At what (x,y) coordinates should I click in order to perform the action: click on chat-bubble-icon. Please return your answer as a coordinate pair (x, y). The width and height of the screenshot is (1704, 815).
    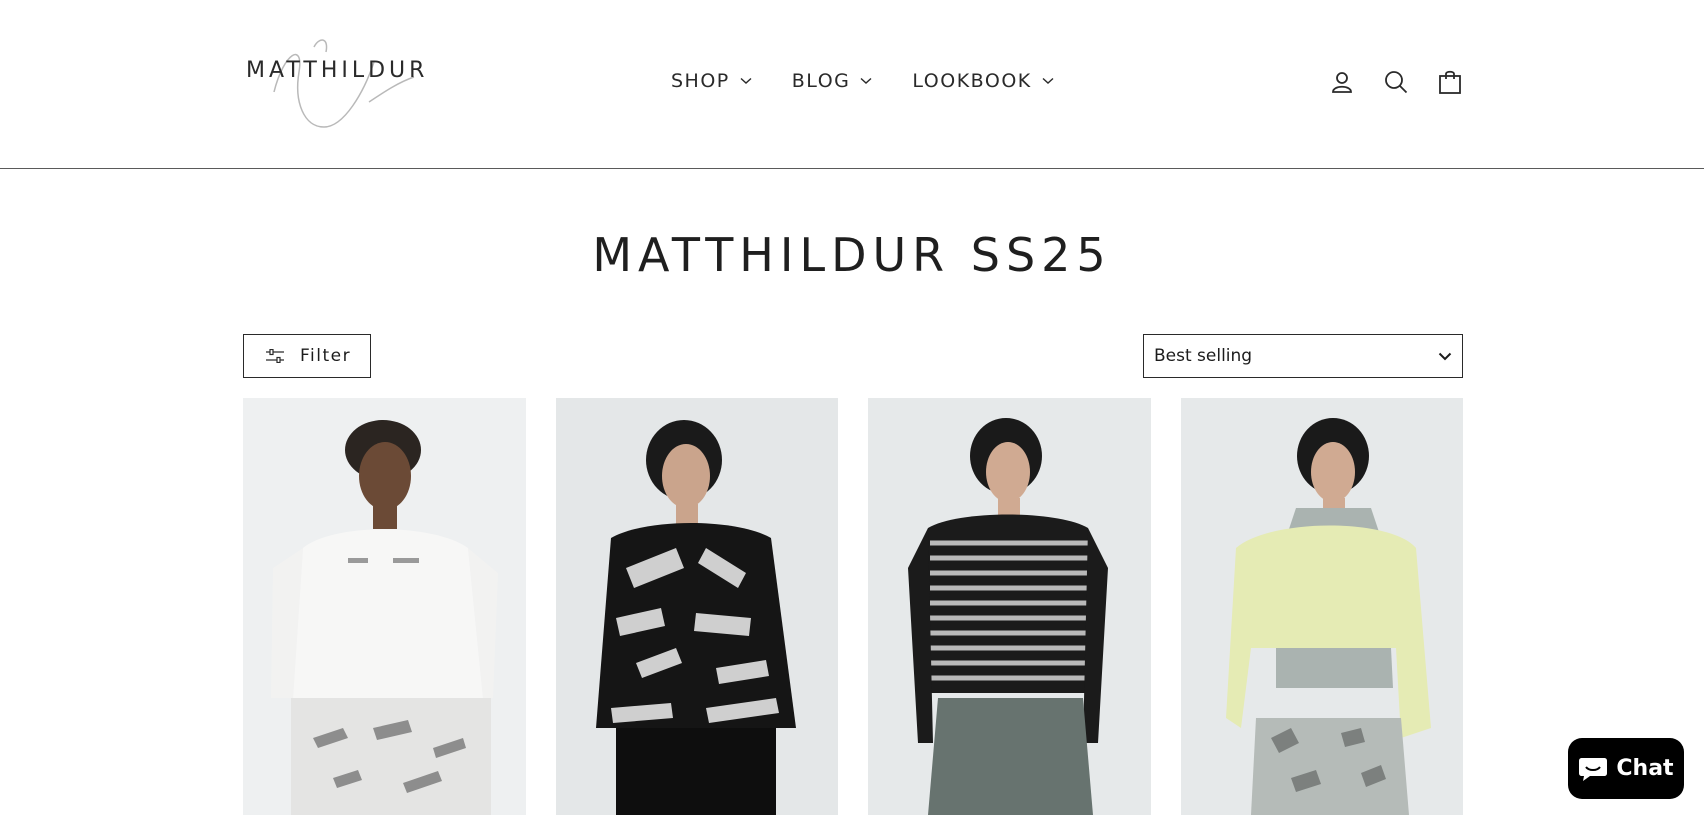
    Looking at the image, I should click on (1593, 769).